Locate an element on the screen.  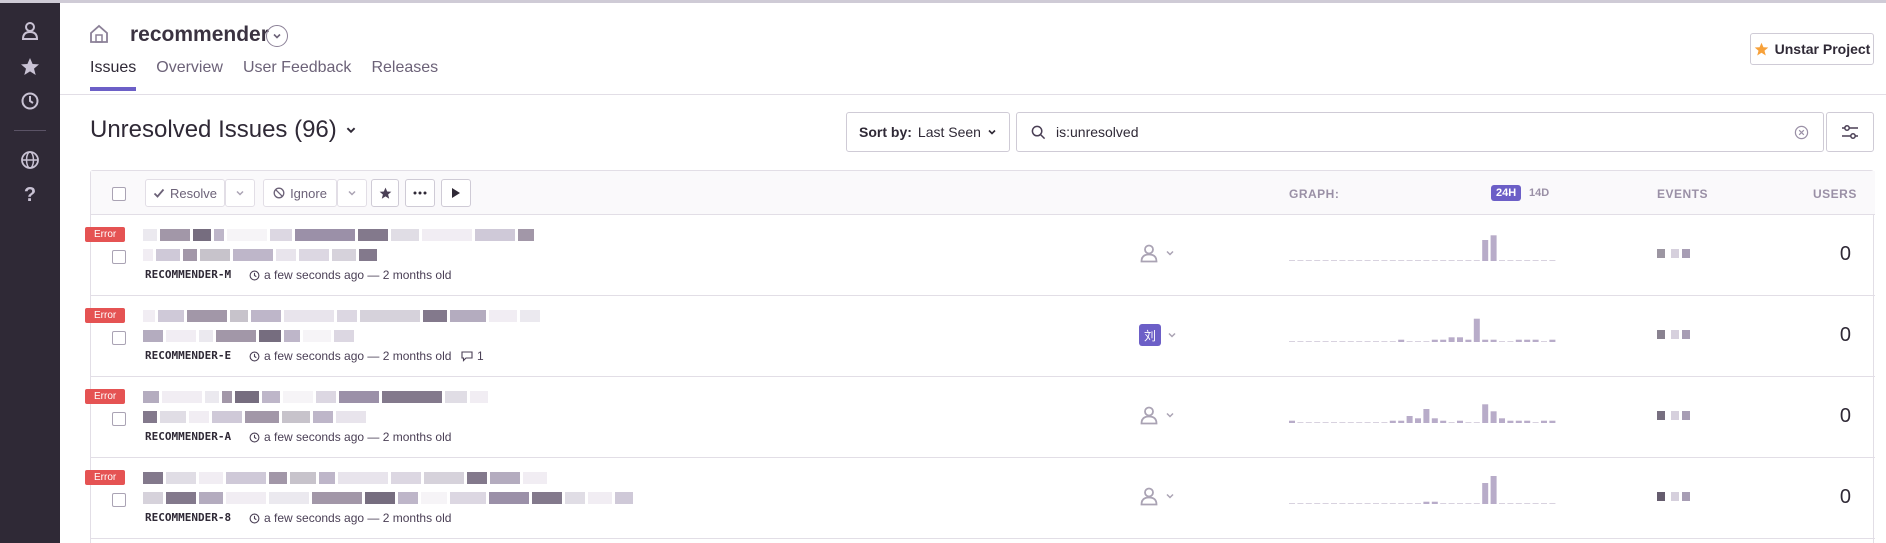
ignore-button: Ignore is located at coordinates (300, 193).